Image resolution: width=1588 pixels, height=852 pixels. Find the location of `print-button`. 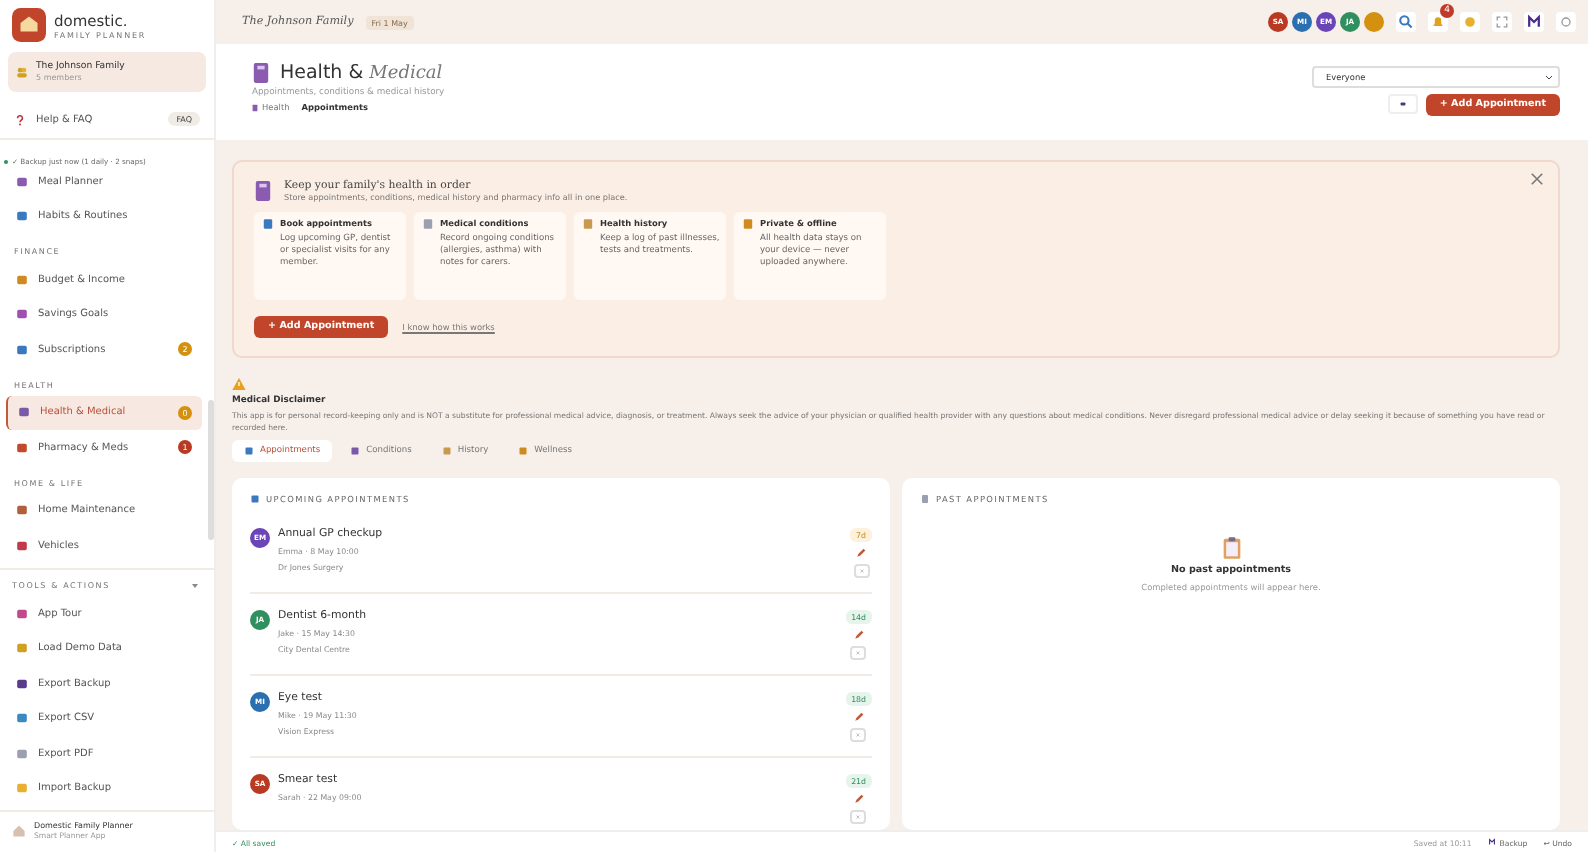

print-button is located at coordinates (1402, 104).